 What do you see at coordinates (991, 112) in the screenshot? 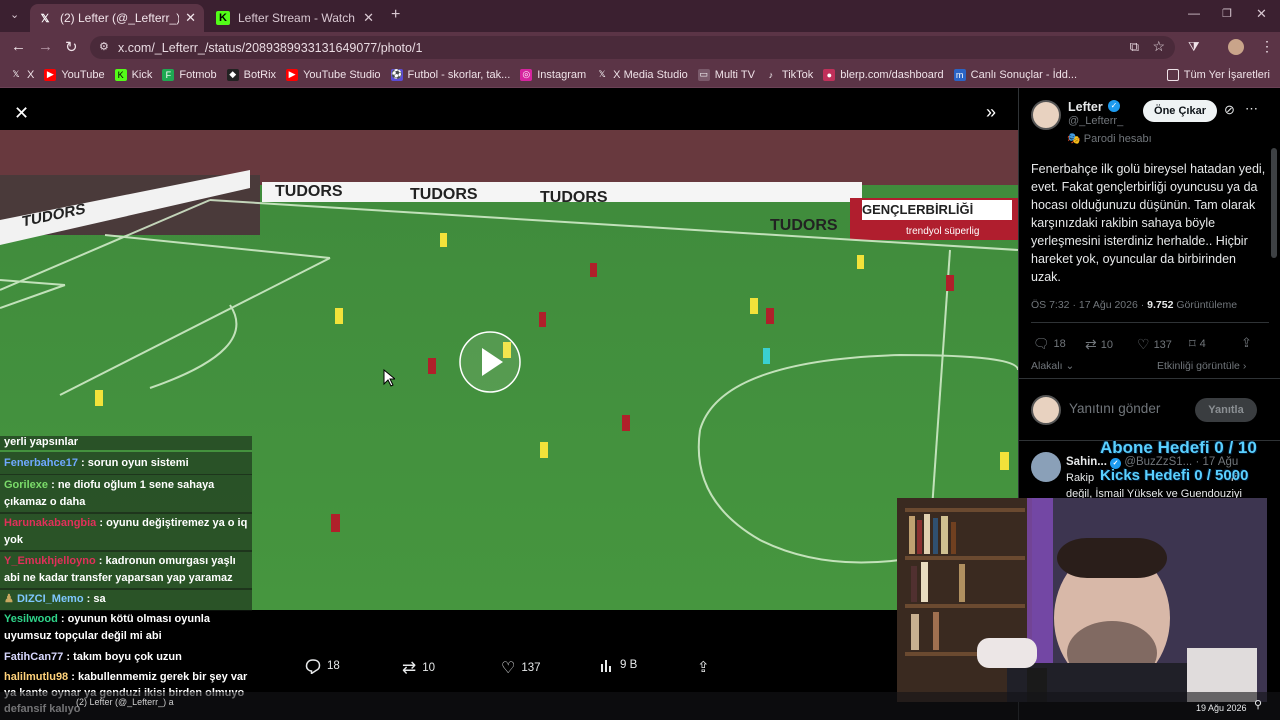
I see `collapse-panel-icon: »` at bounding box center [991, 112].